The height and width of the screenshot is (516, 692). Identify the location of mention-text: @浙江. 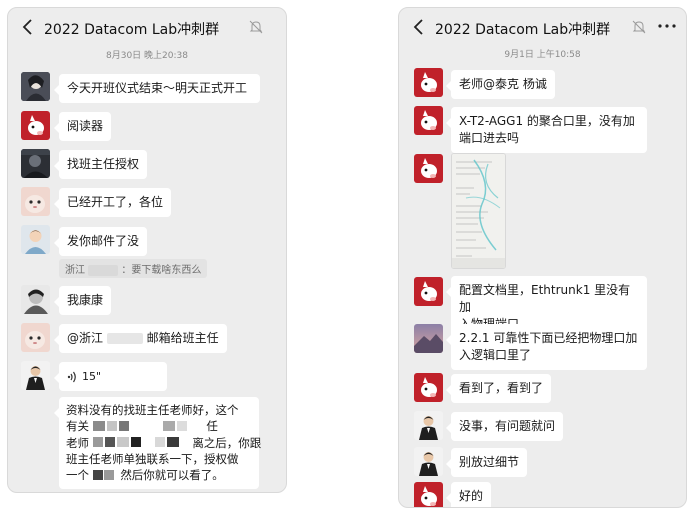
(85, 338).